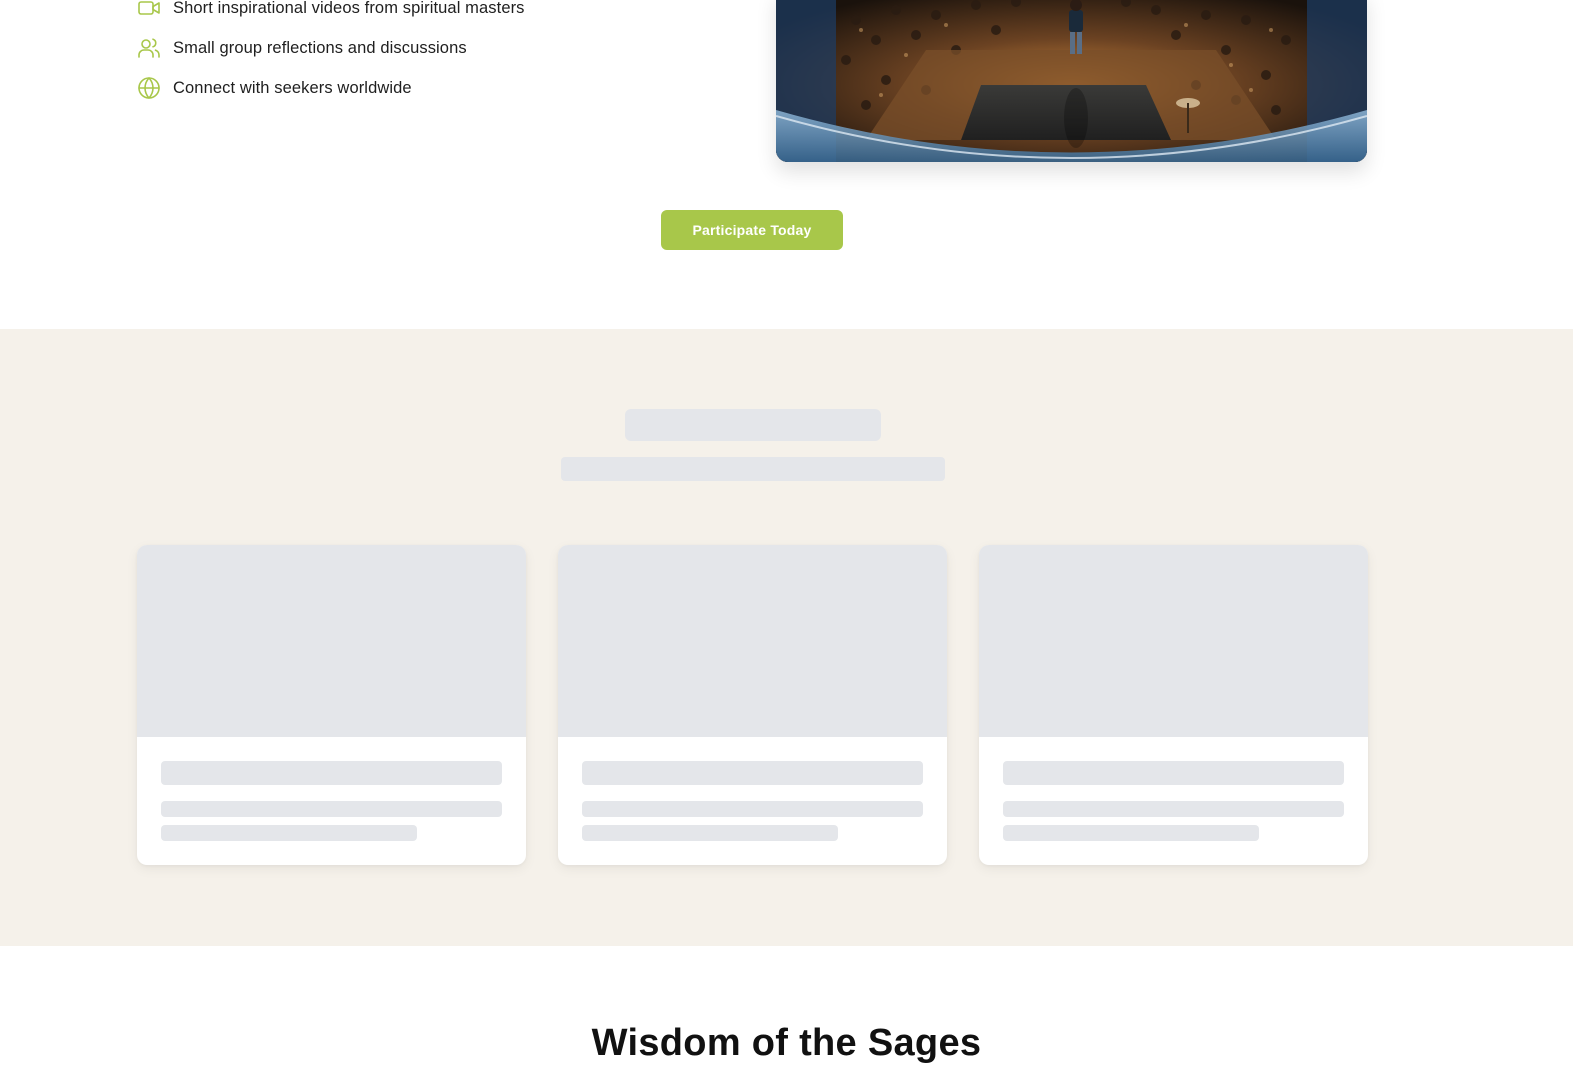  I want to click on participate-button: Participate Today, so click(752, 230).